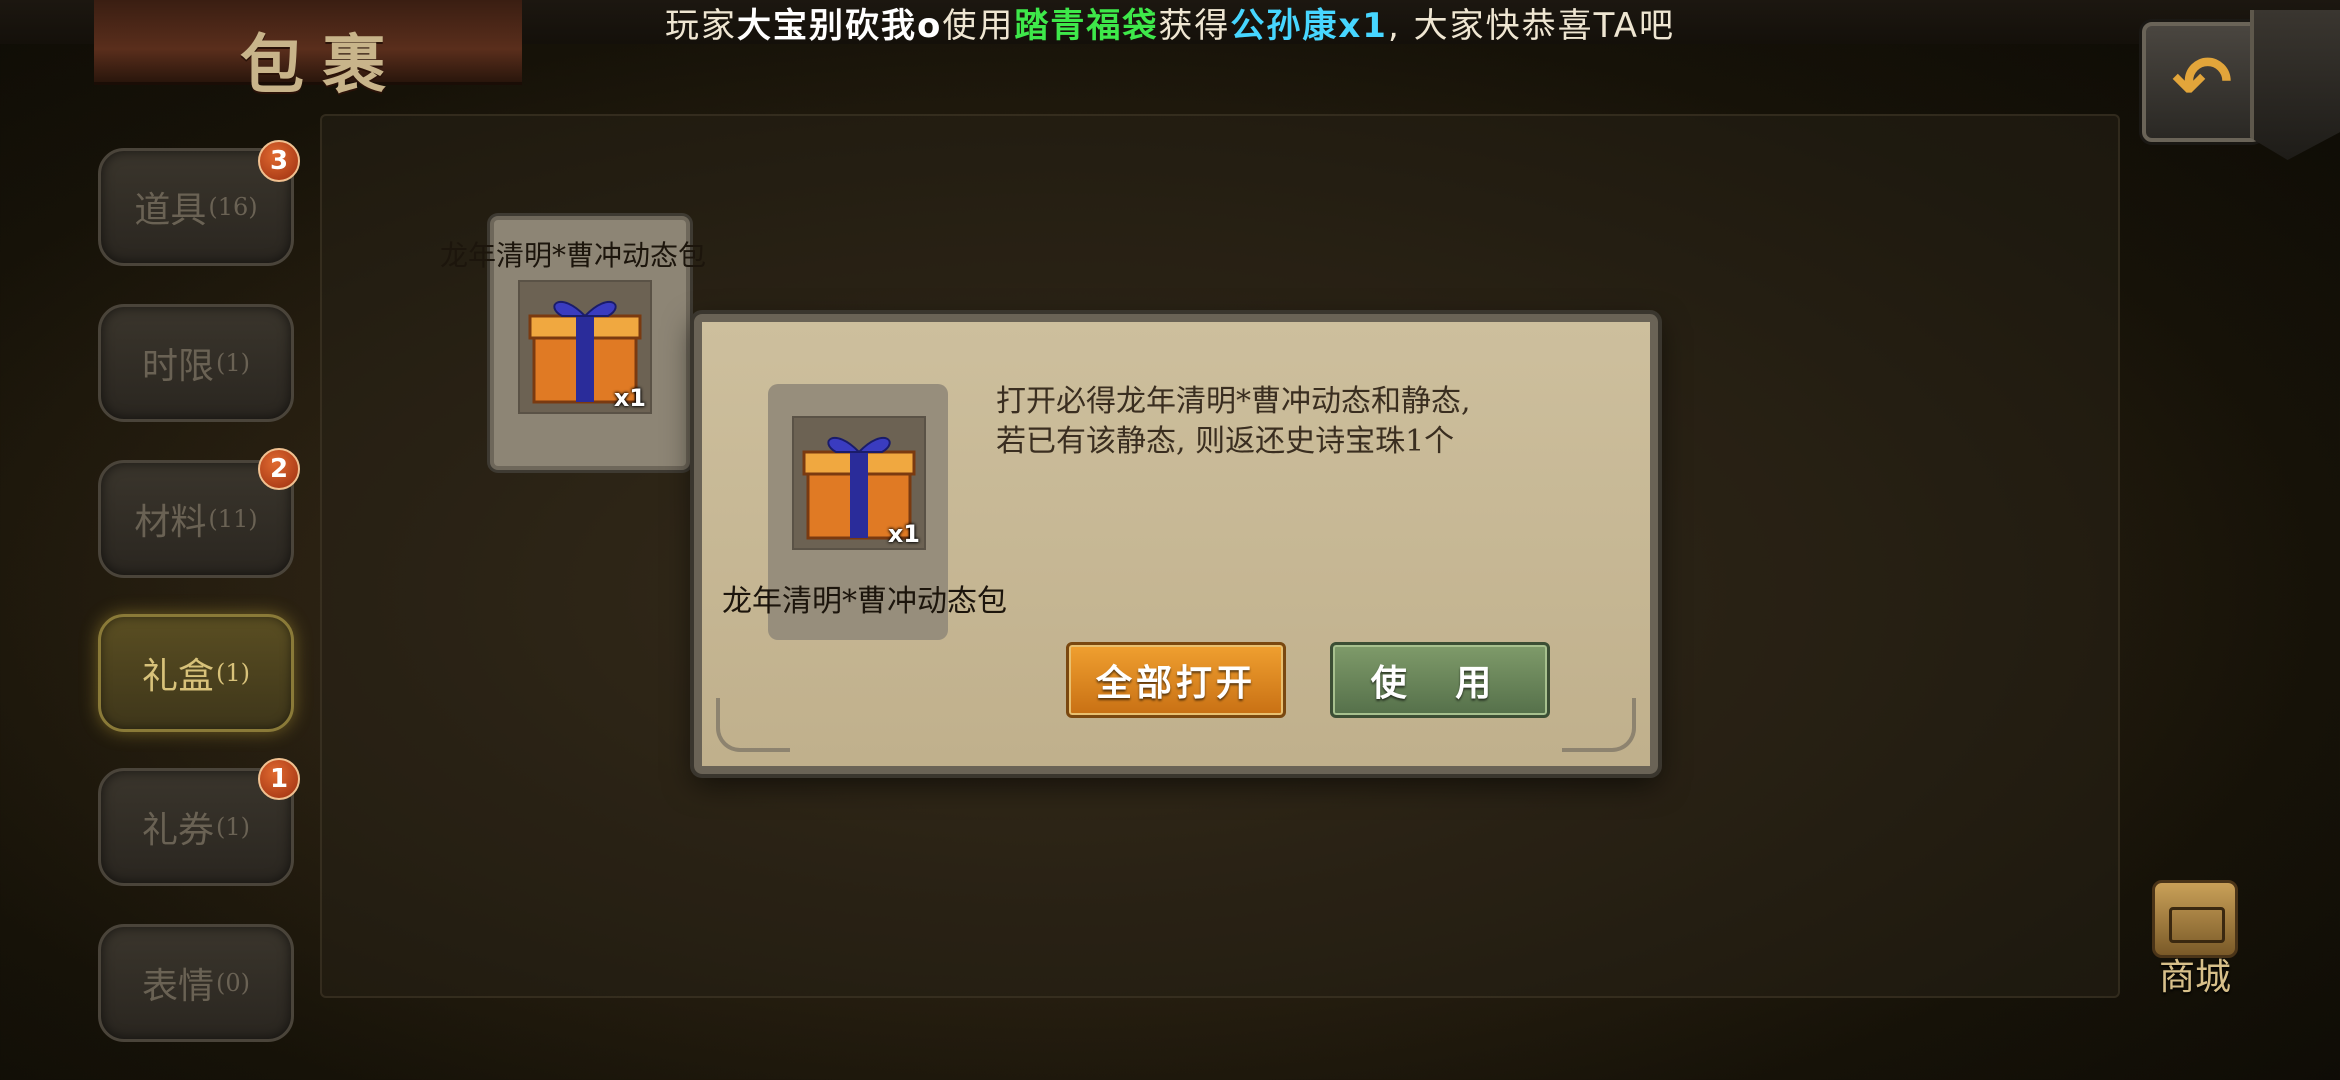 This screenshot has width=2340, height=1080. I want to click on tab-gift-box: 礼盒 (1), so click(196, 673).